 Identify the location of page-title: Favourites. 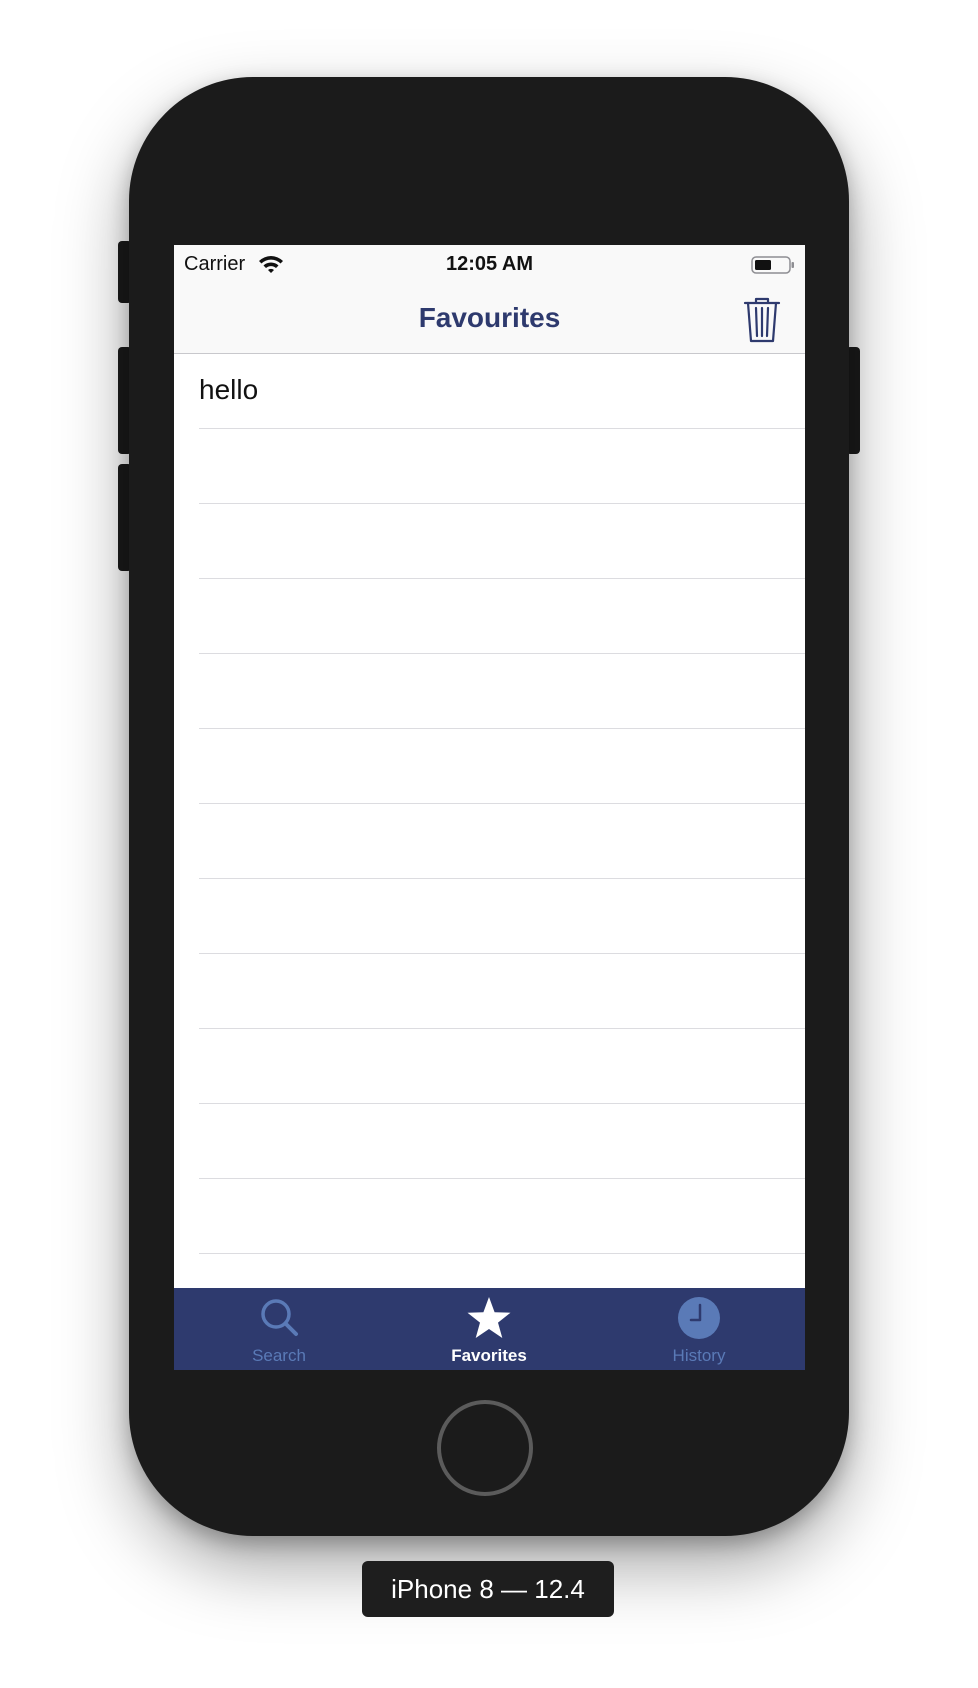
(489, 317).